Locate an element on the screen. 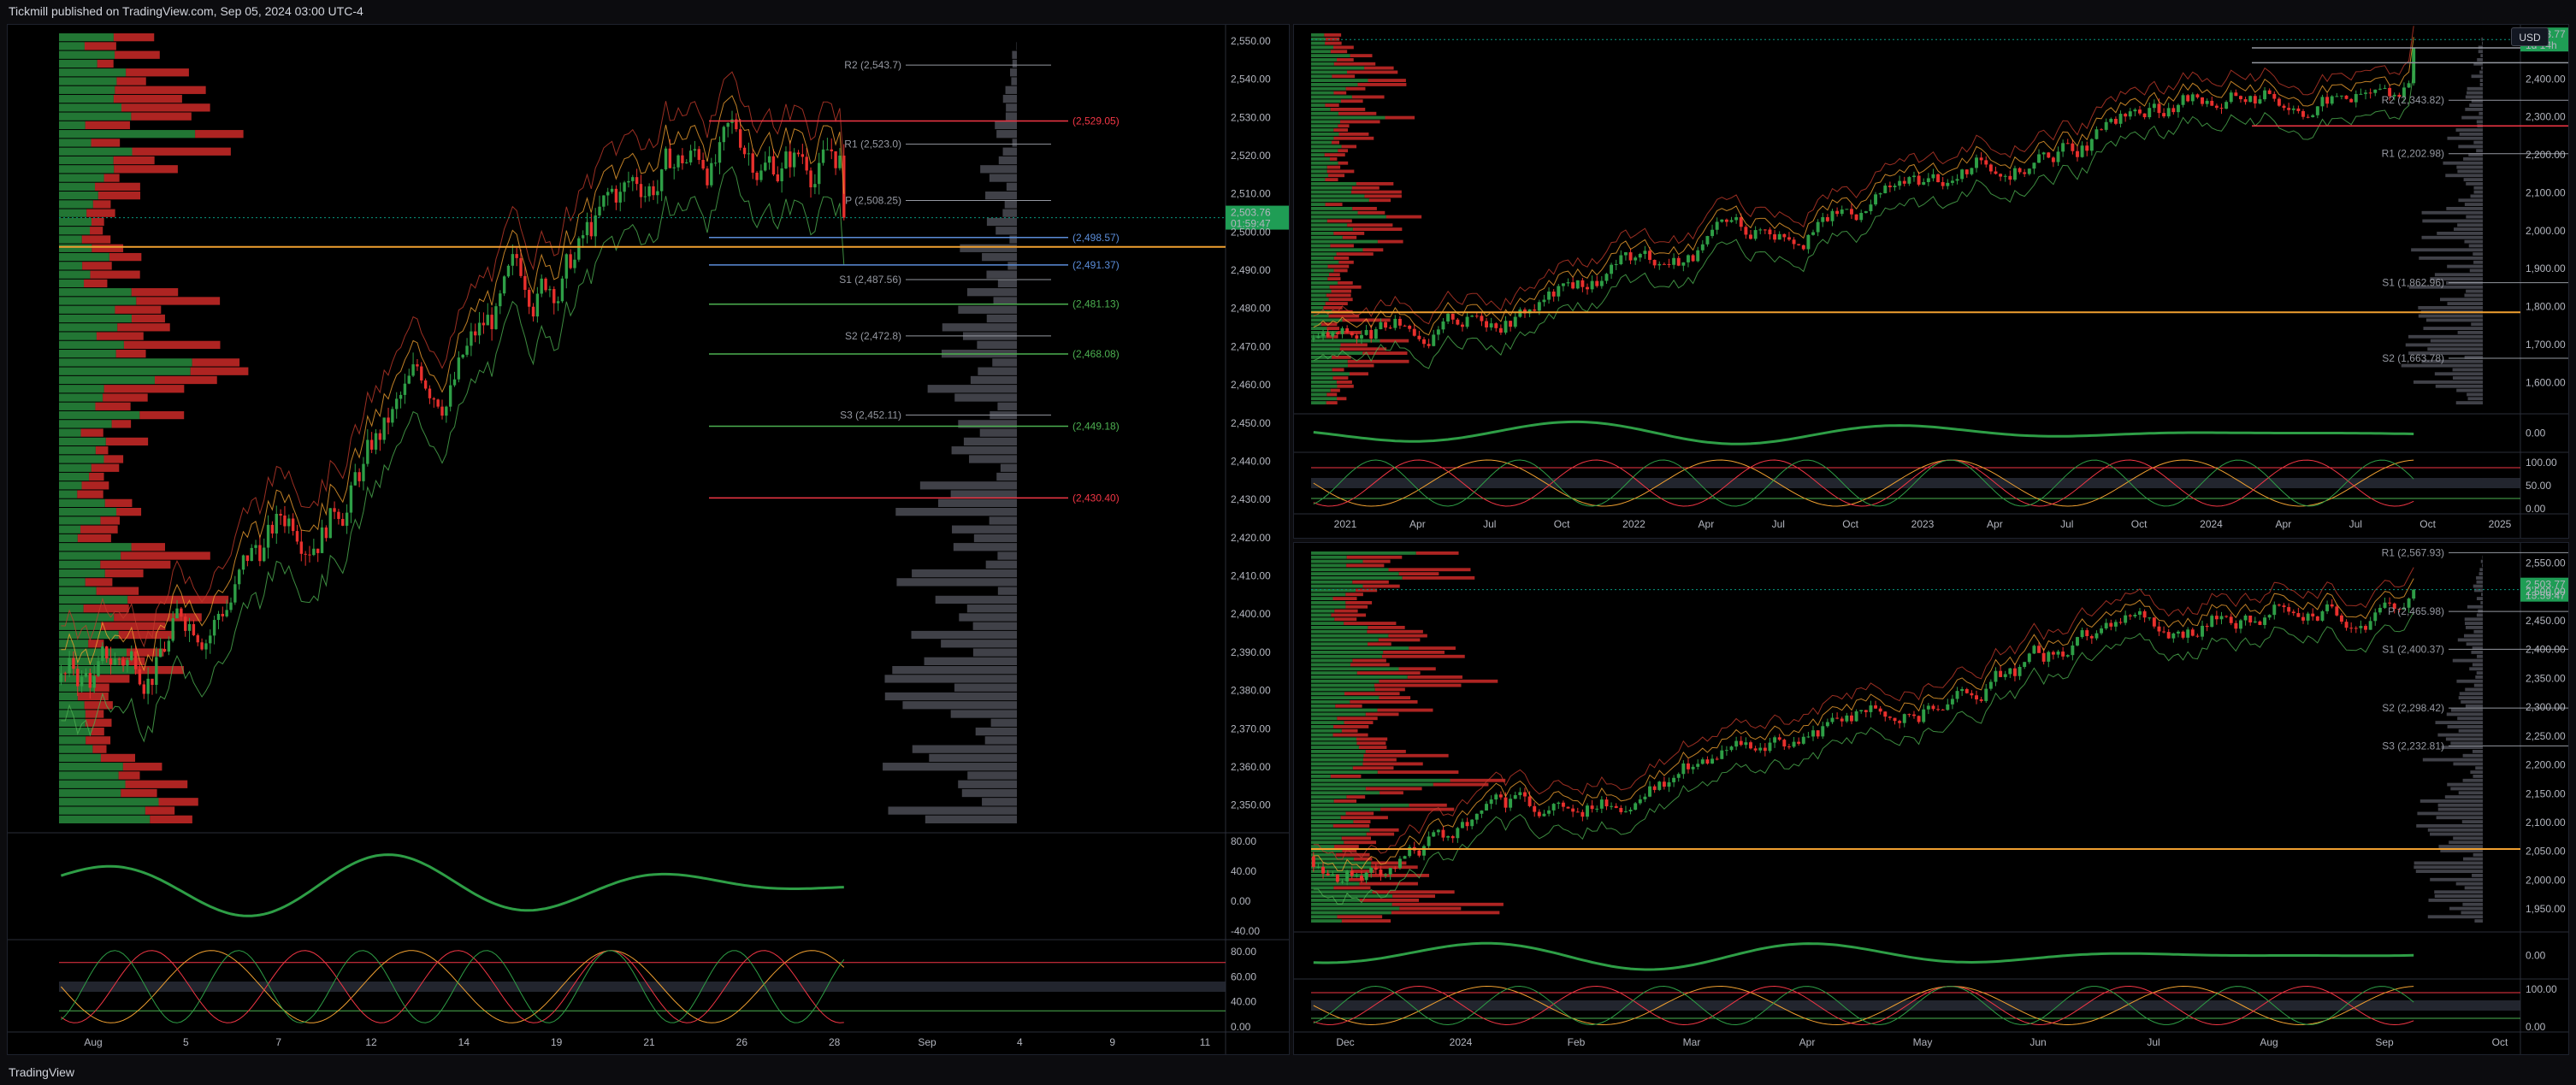 The image size is (2576, 1085). tradingview-logo: TradingView is located at coordinates (41, 1072).